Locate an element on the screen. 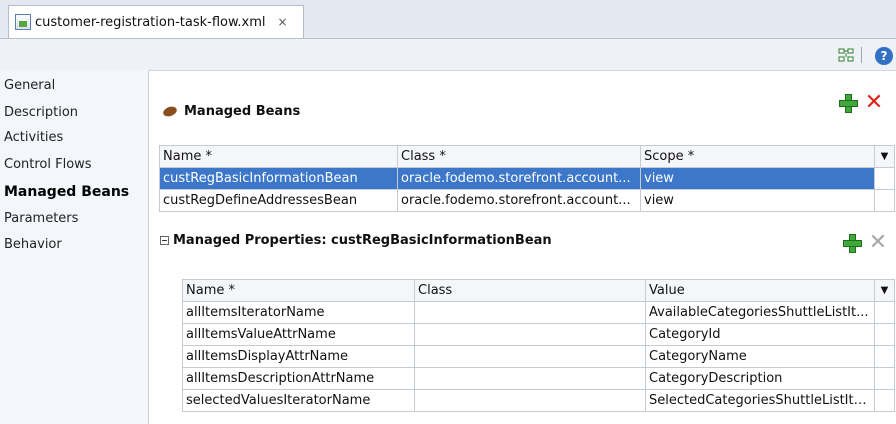 This screenshot has width=896, height=424. sidebar-item-managed-beans: Managed Beans is located at coordinates (66, 192).